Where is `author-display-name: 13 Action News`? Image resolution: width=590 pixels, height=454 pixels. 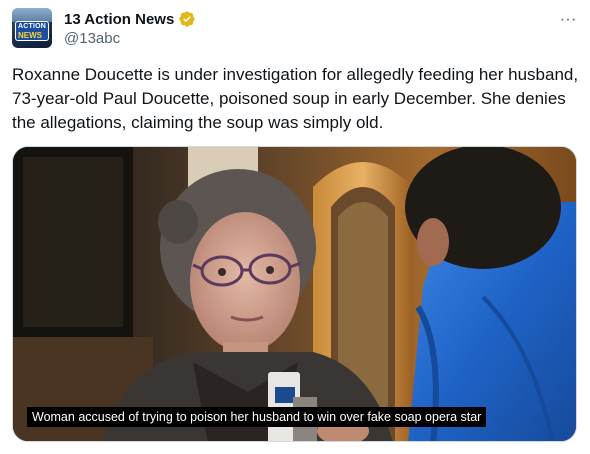 author-display-name: 13 Action News is located at coordinates (119, 19).